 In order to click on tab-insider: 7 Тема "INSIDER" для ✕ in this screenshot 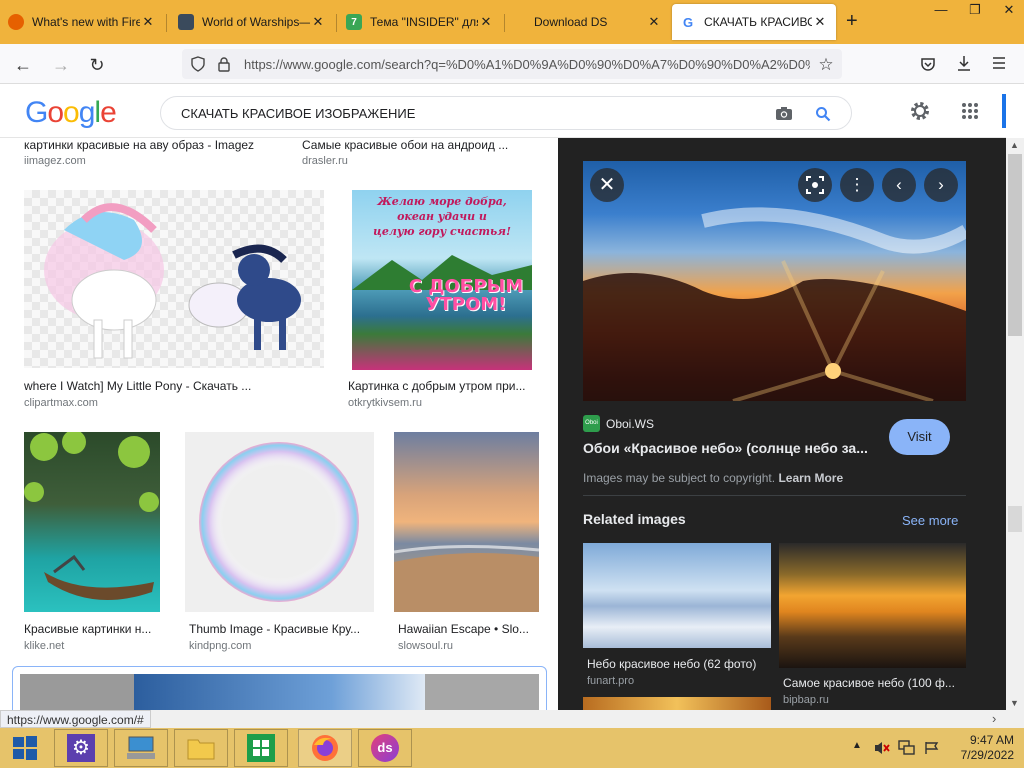, I will do `click(420, 22)`.